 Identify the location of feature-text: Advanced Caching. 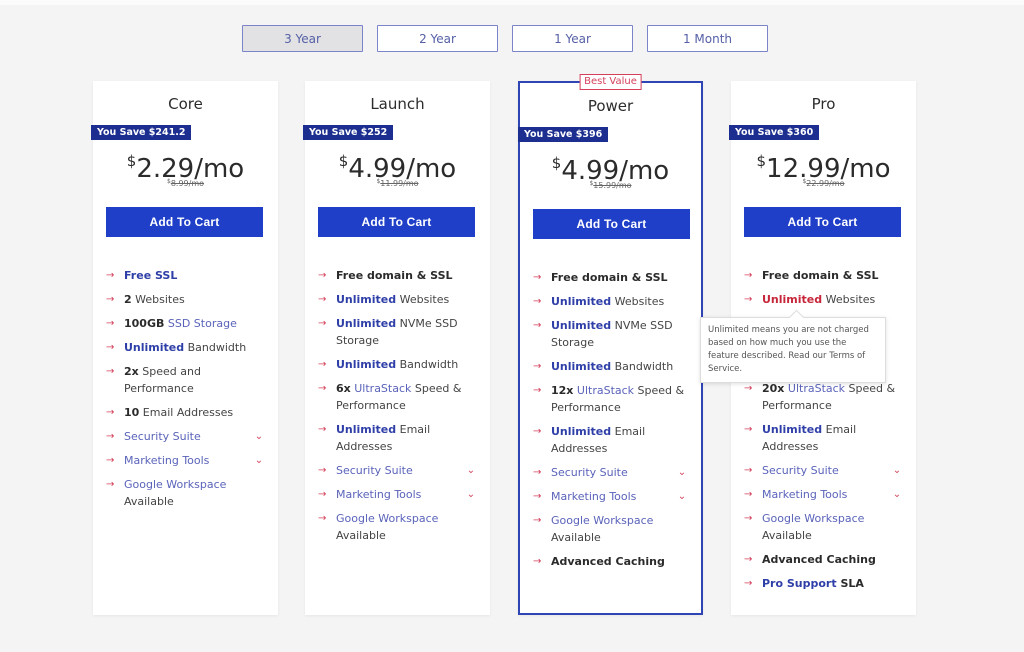
(620, 561).